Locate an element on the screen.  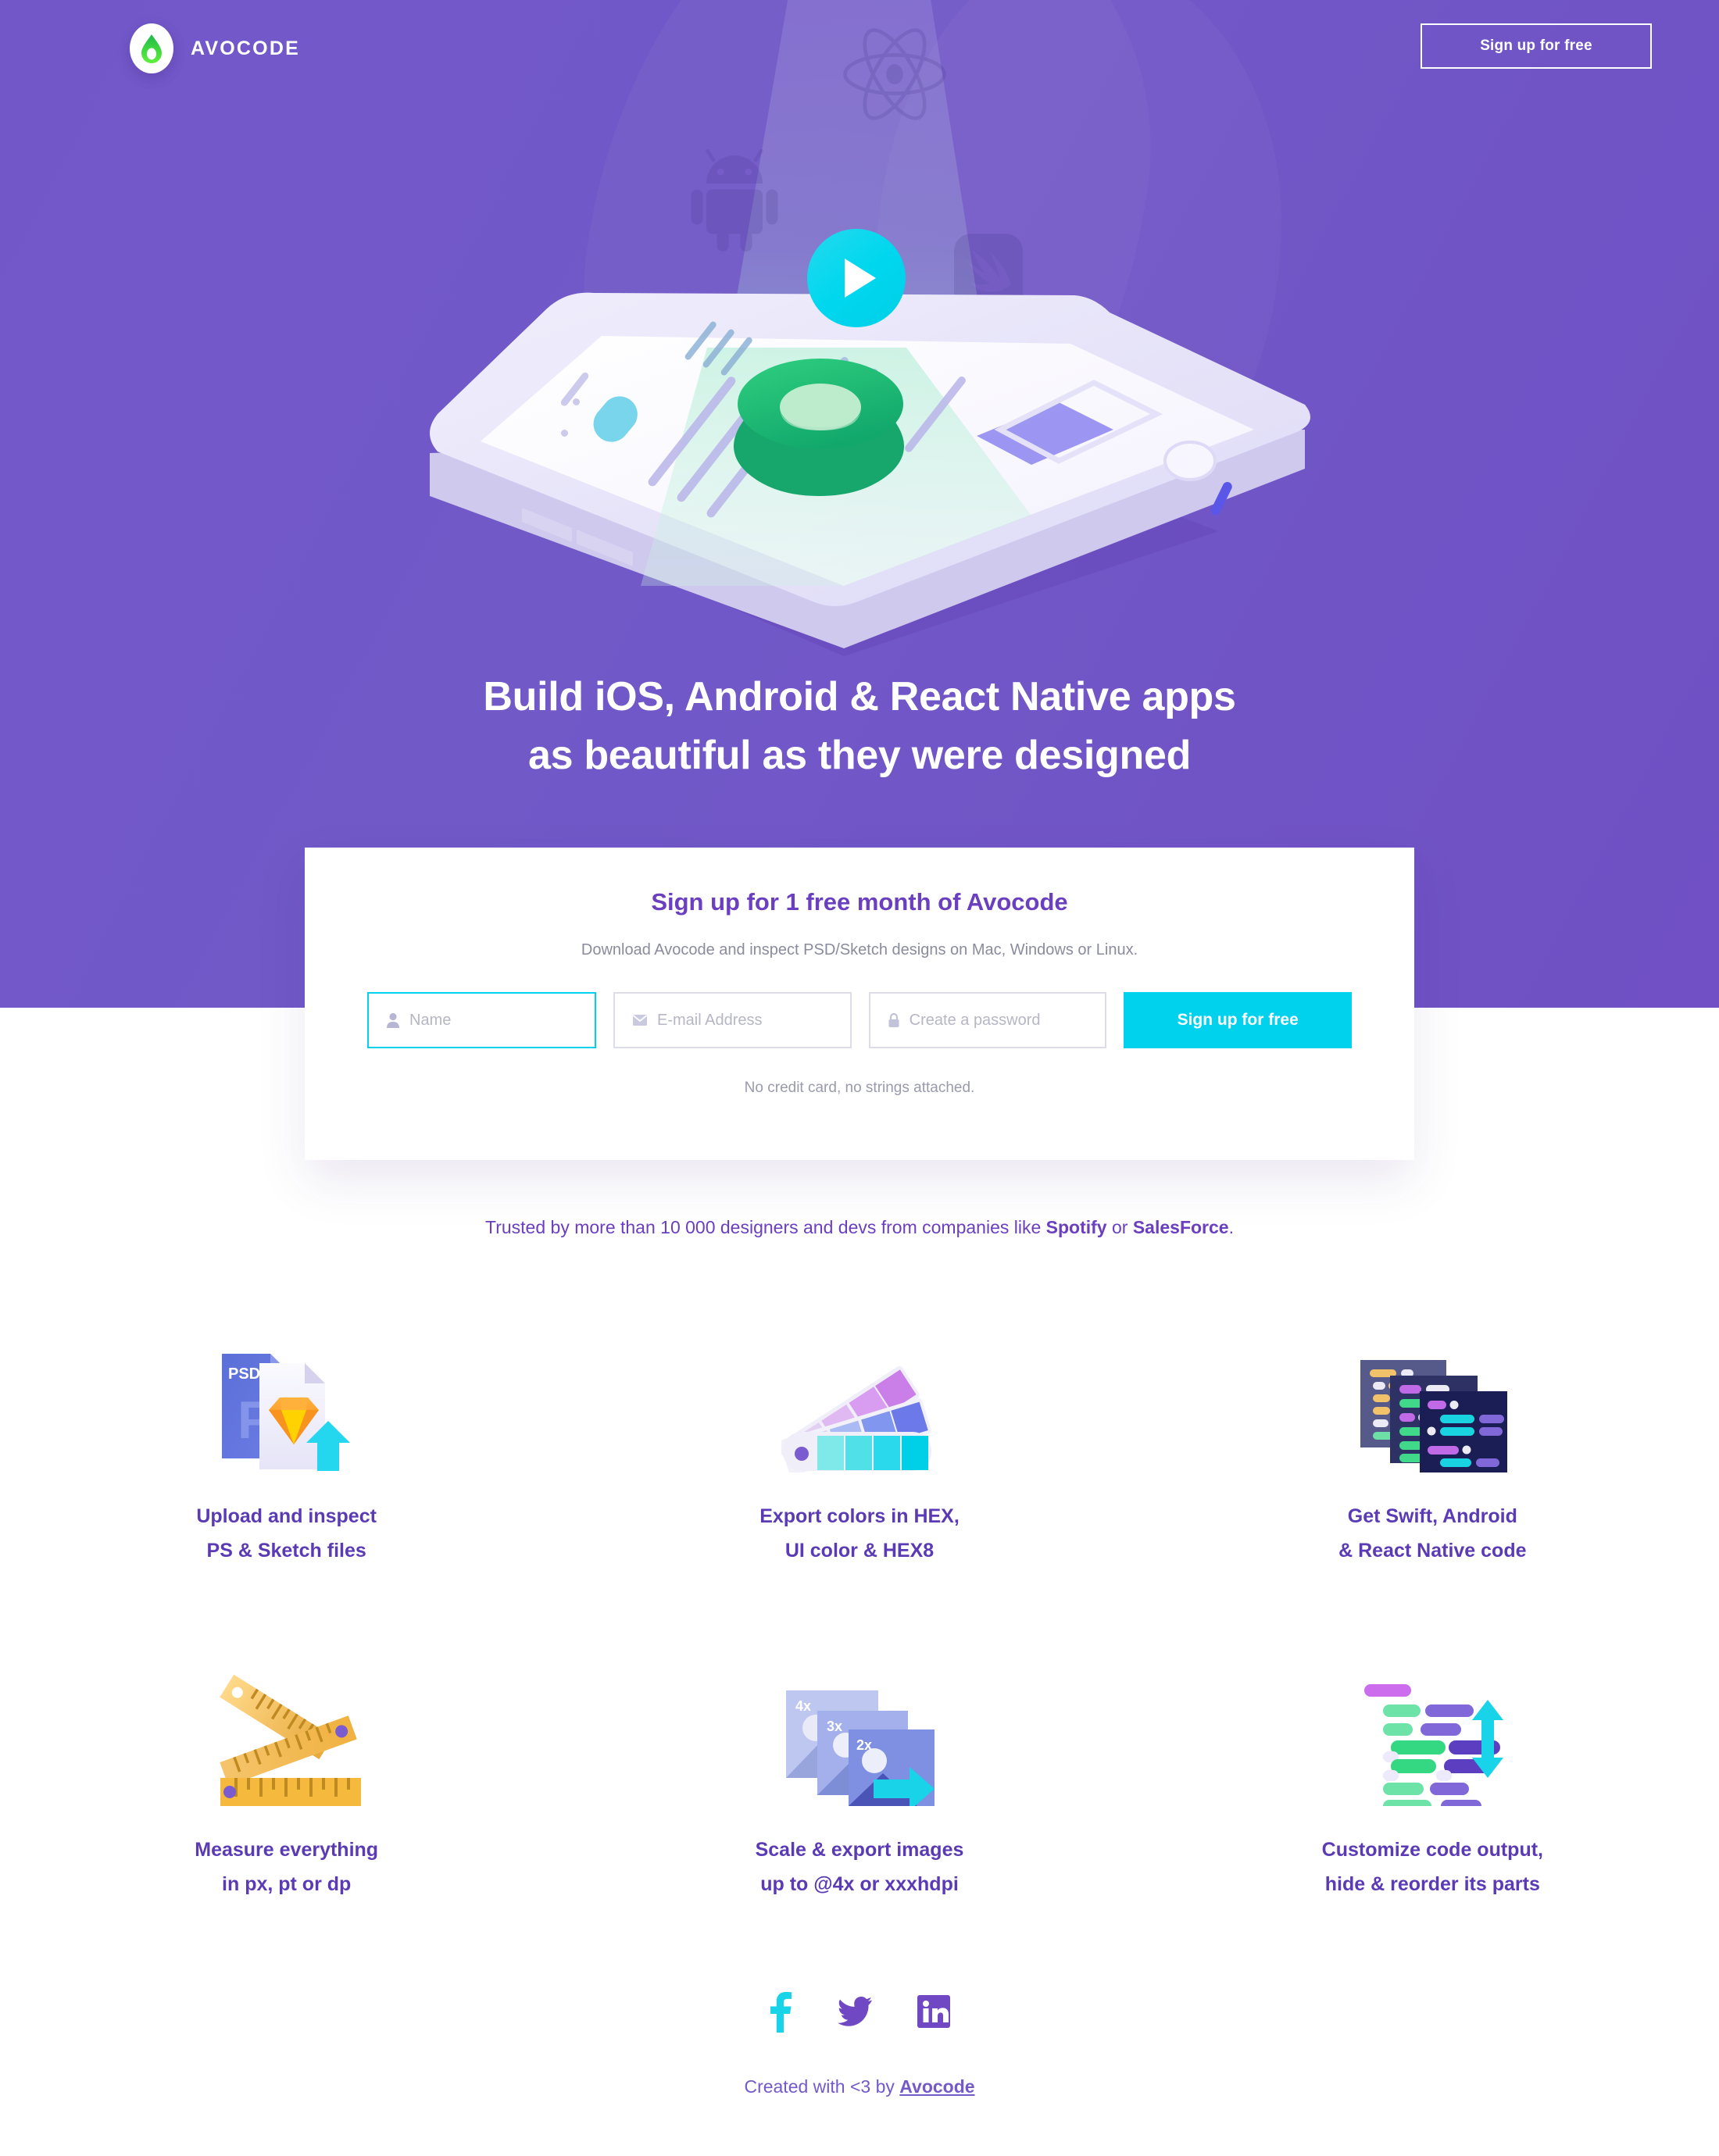
code-windows-icon is located at coordinates (1432, 1392).